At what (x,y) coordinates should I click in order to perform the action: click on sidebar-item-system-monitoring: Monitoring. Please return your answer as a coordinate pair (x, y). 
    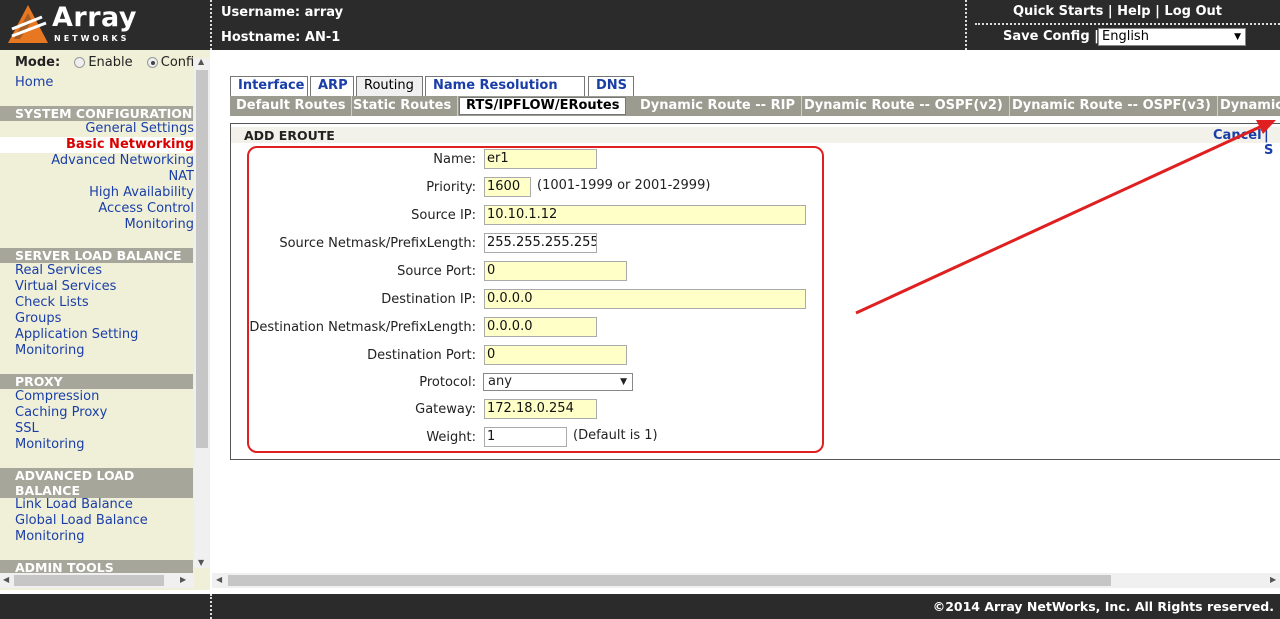
    Looking at the image, I should click on (159, 224).